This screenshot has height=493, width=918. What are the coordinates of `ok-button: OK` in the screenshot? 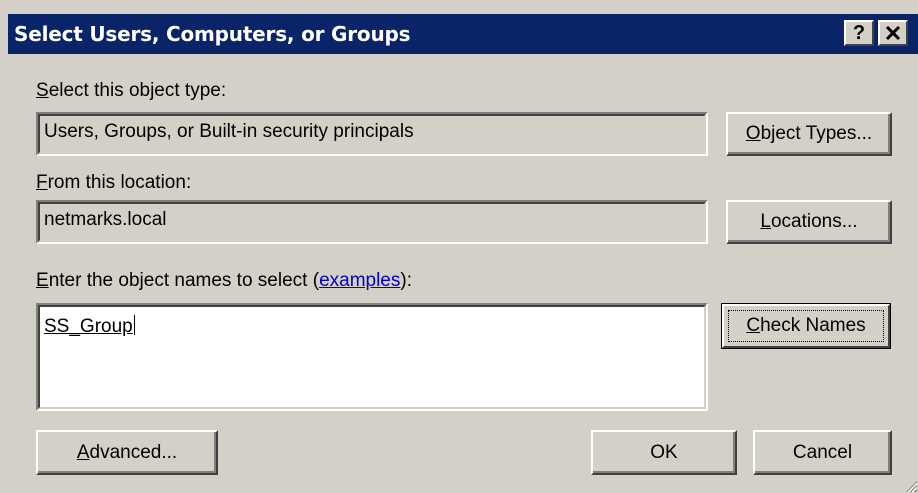 It's located at (664, 452).